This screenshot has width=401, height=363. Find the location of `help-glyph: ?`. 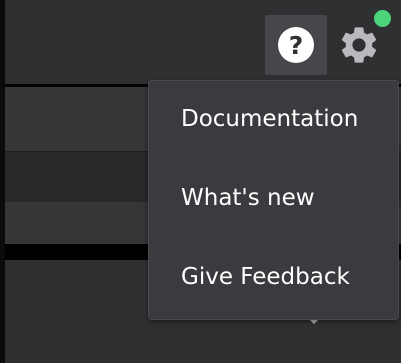

help-glyph: ? is located at coordinates (296, 45).